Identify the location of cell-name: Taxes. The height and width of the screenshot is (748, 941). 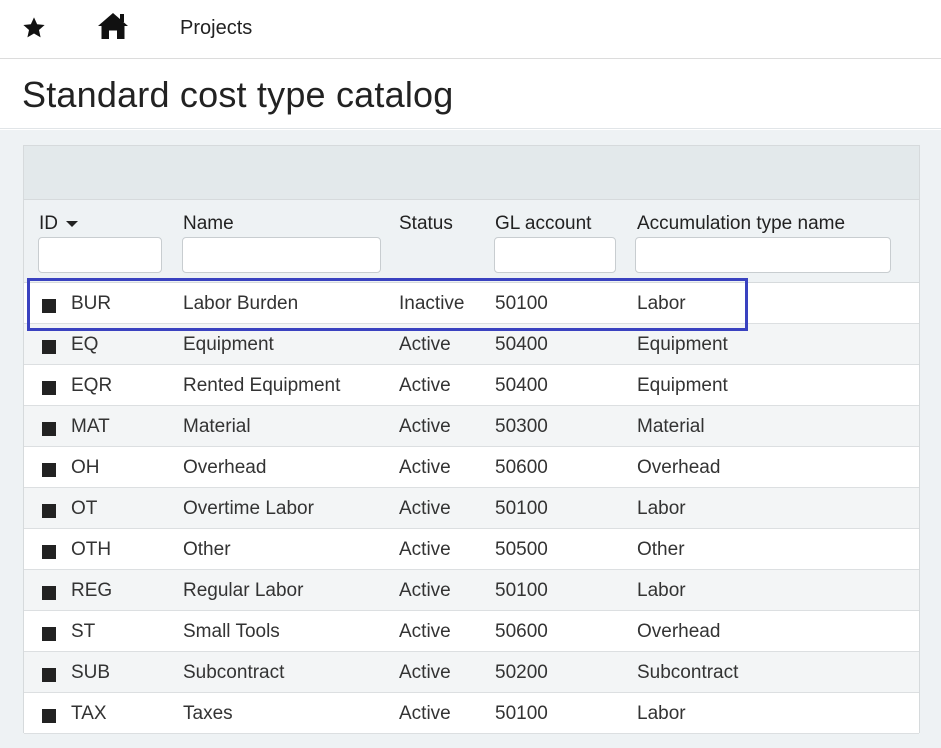
(208, 713).